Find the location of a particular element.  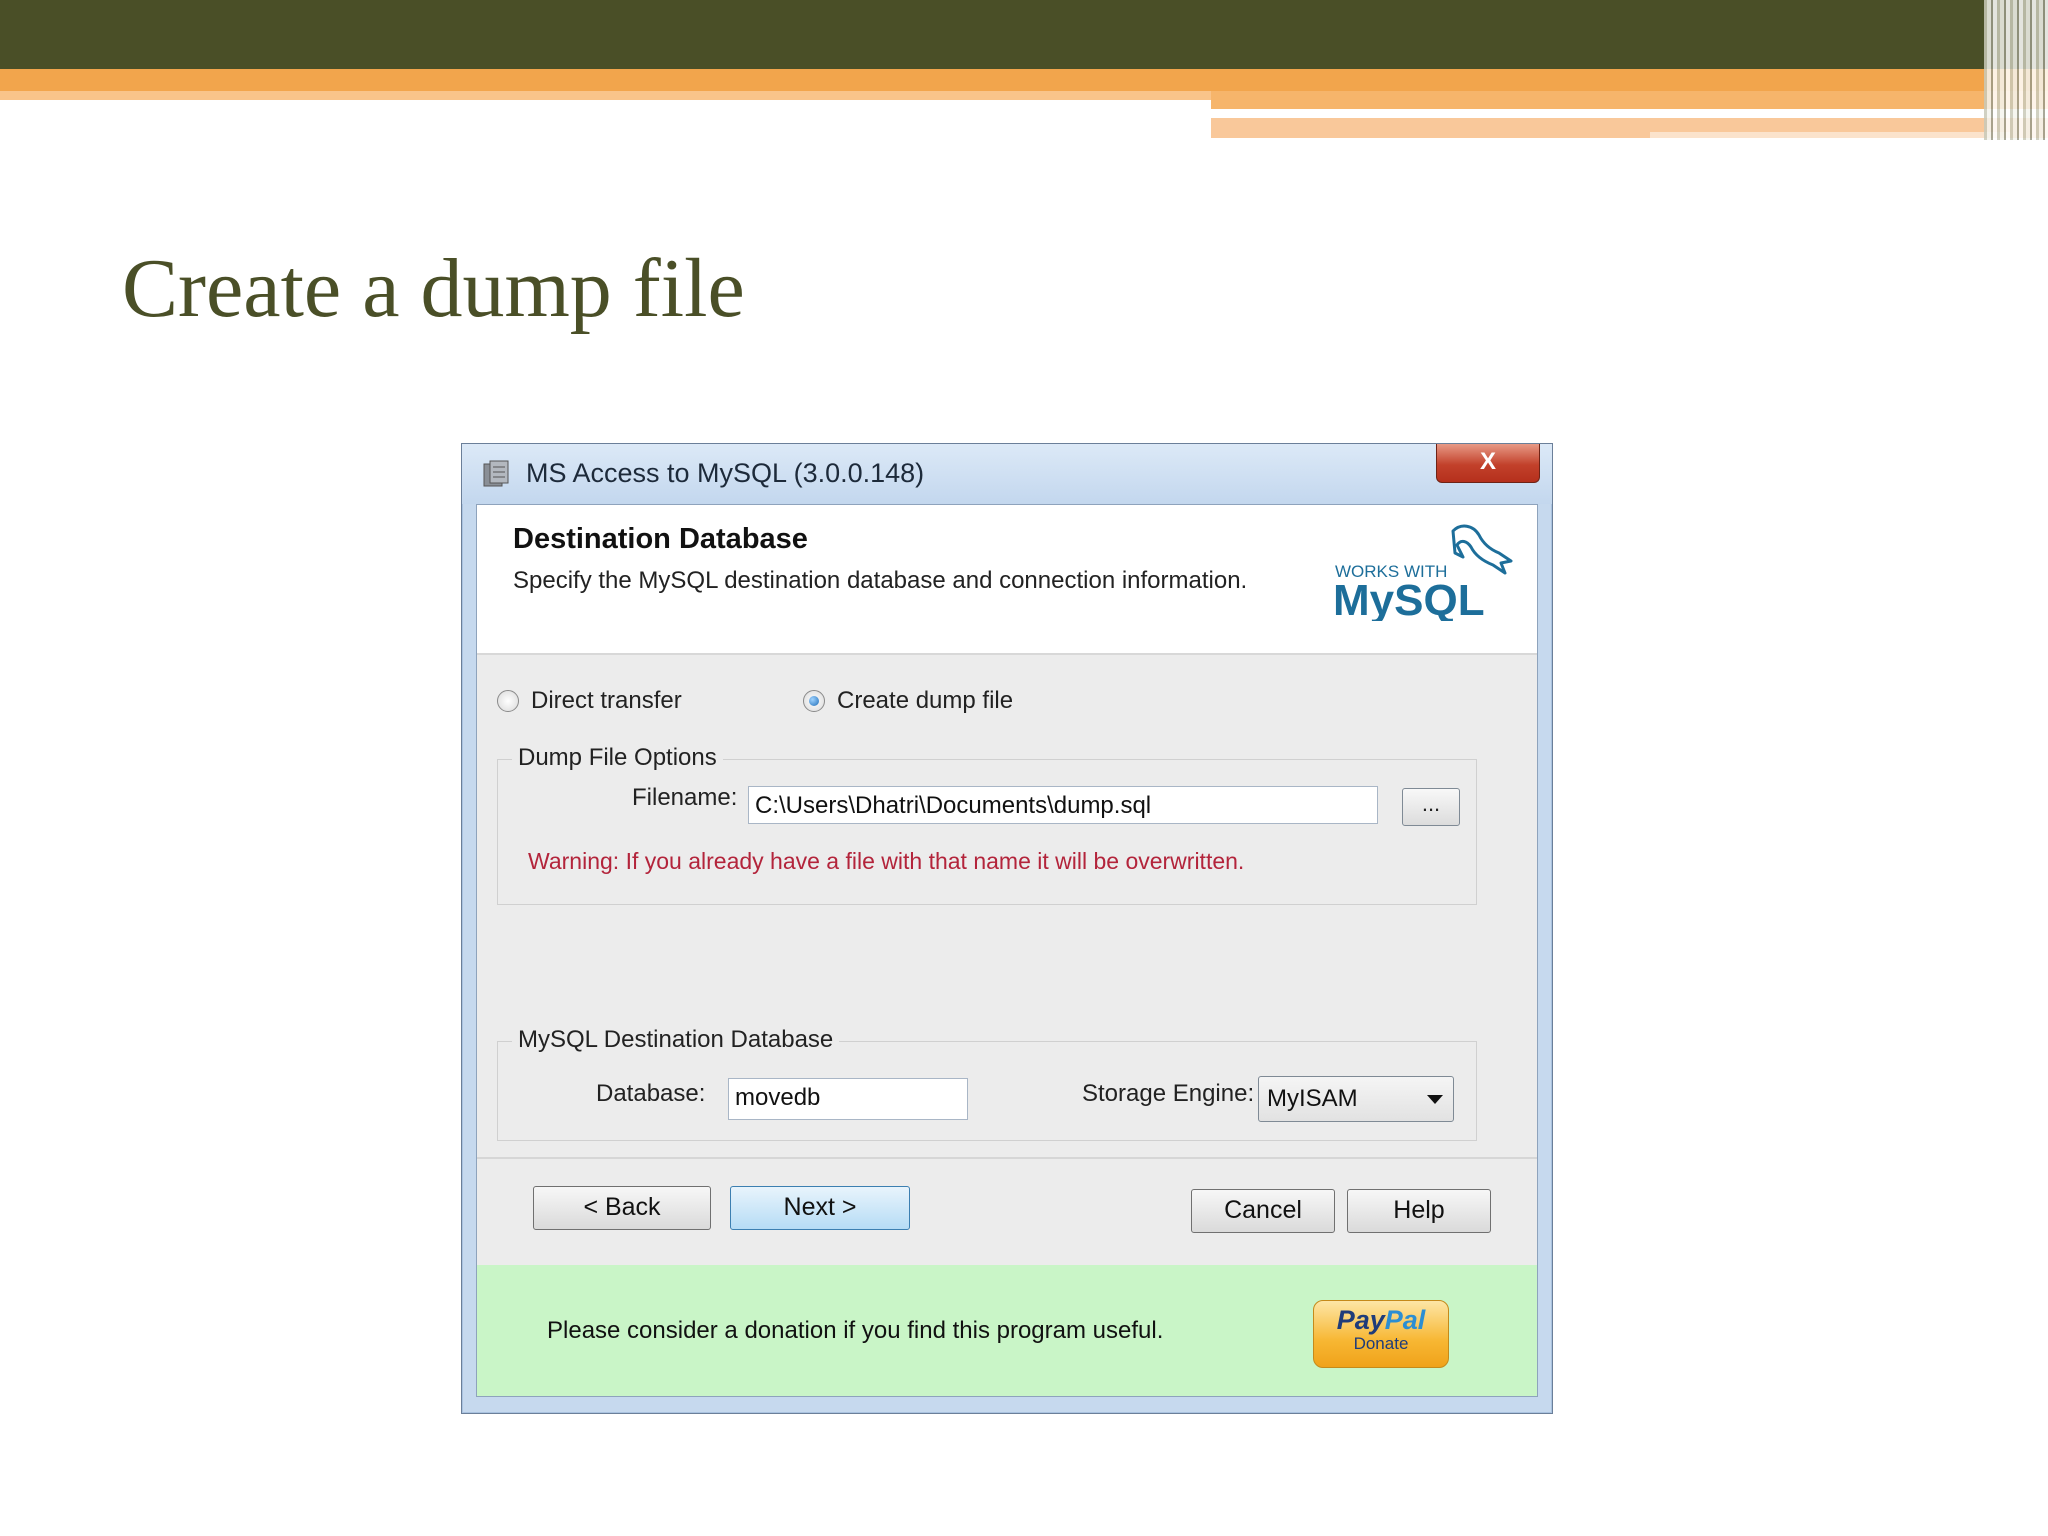

mysql-destination-label: MySQL Destination Database is located at coordinates (676, 1040).